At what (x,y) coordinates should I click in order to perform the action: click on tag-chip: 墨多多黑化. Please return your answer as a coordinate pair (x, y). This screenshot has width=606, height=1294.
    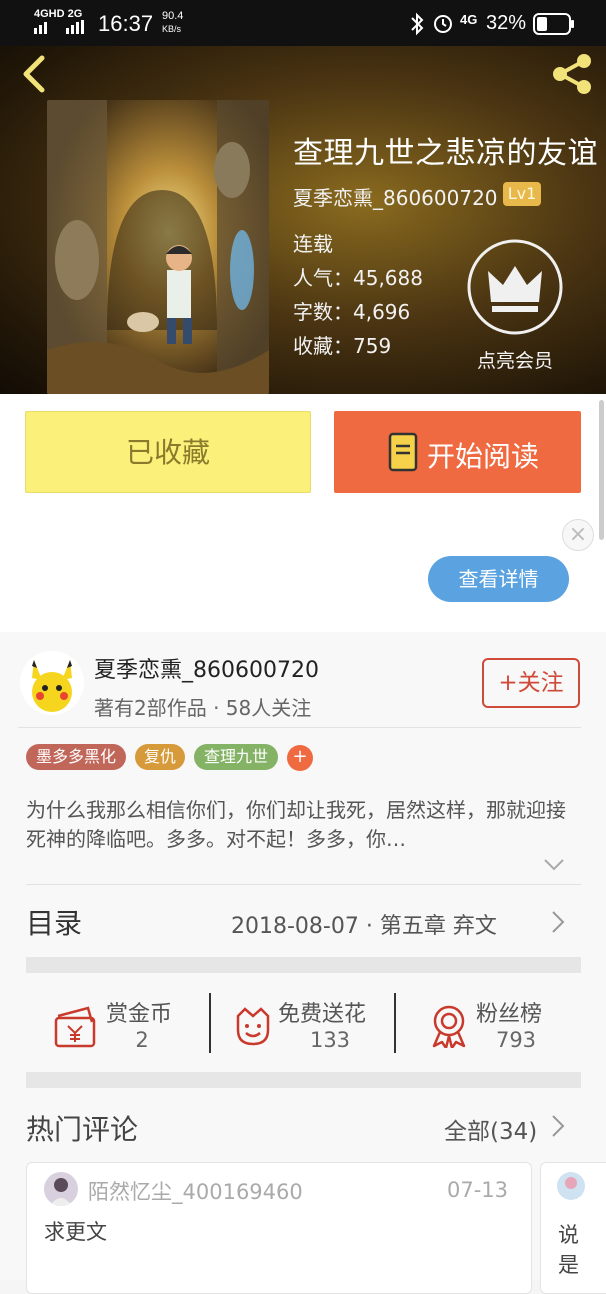
    Looking at the image, I should click on (76, 757).